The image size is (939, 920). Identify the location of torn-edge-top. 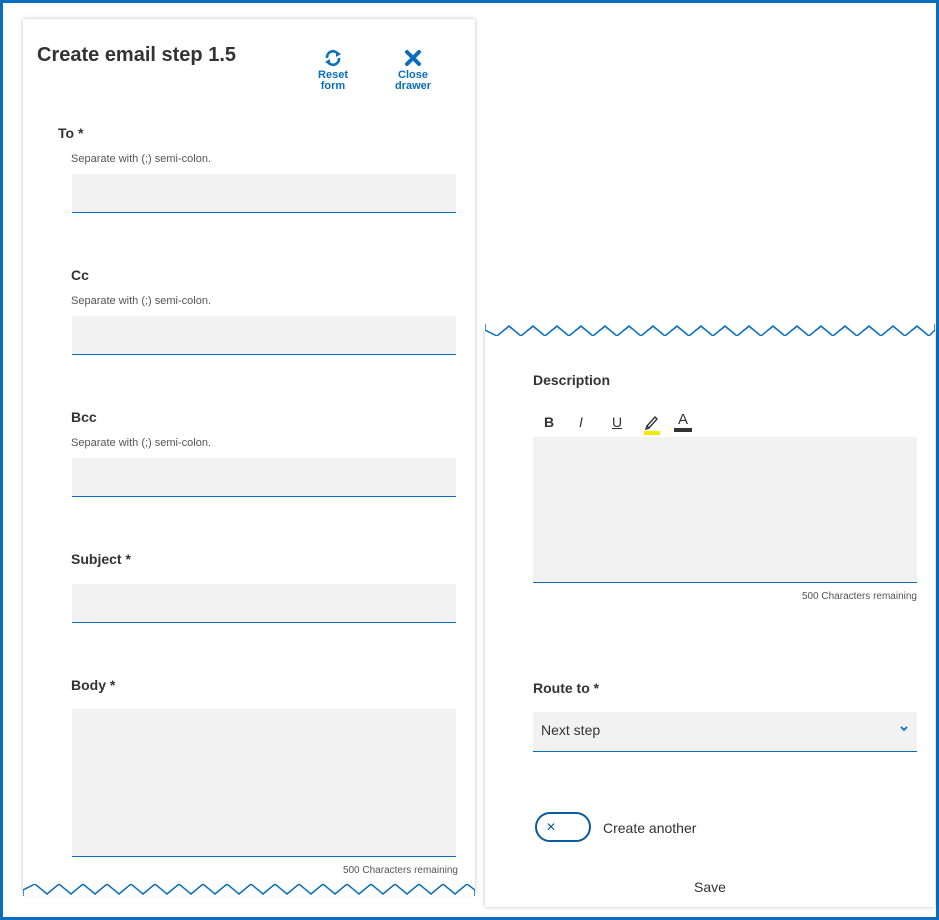
(710, 330).